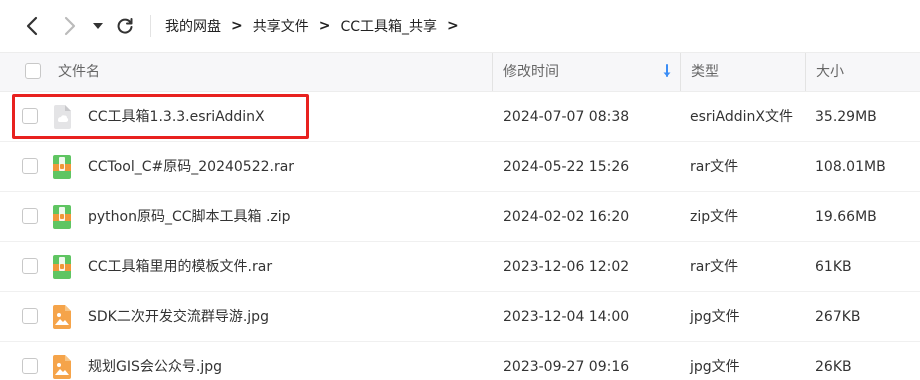 Image resolution: width=920 pixels, height=380 pixels. I want to click on column-header-size: 大小, so click(830, 72).